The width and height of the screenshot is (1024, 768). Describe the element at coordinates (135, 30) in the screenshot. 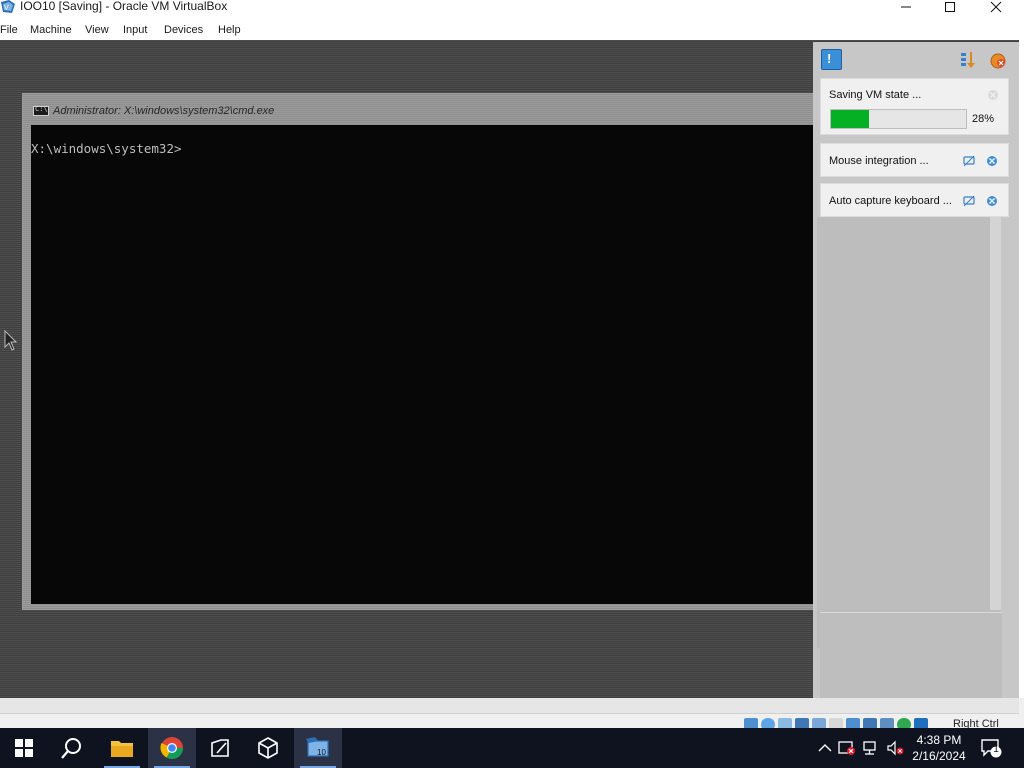

I see `menu-input: Input` at that location.